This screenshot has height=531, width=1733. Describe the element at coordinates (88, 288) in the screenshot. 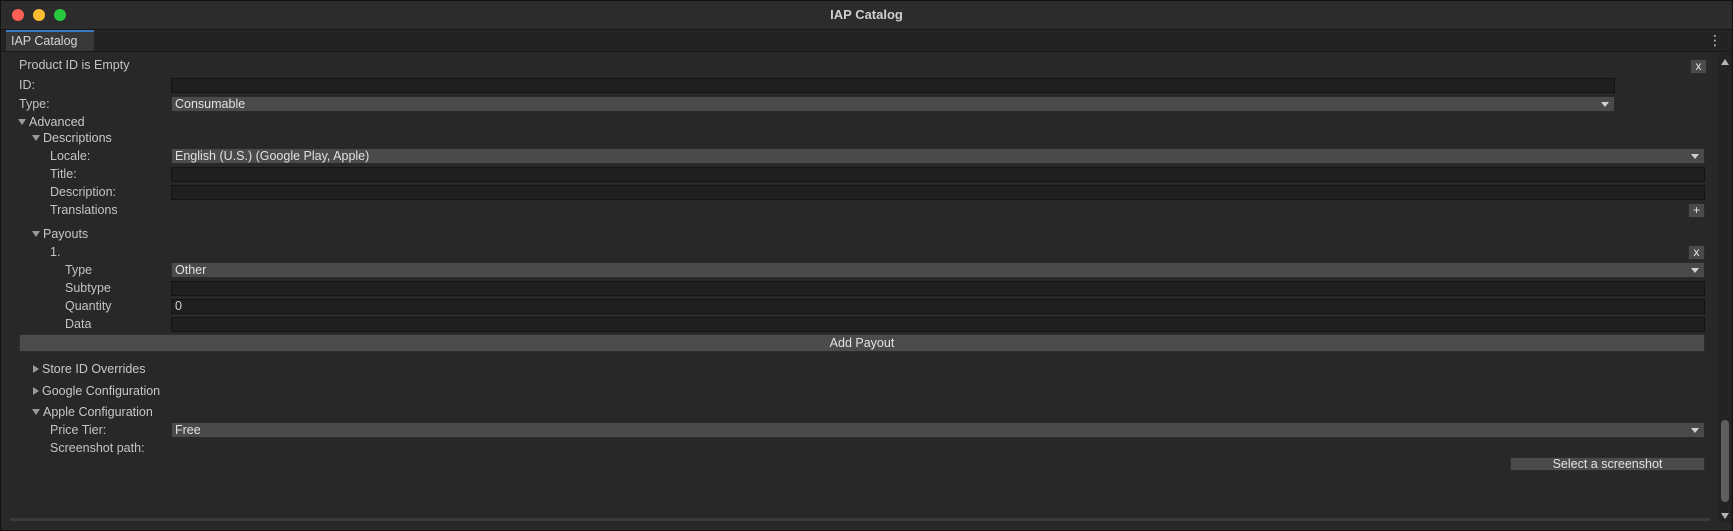

I see `payout-subtype-label: Subtype` at that location.